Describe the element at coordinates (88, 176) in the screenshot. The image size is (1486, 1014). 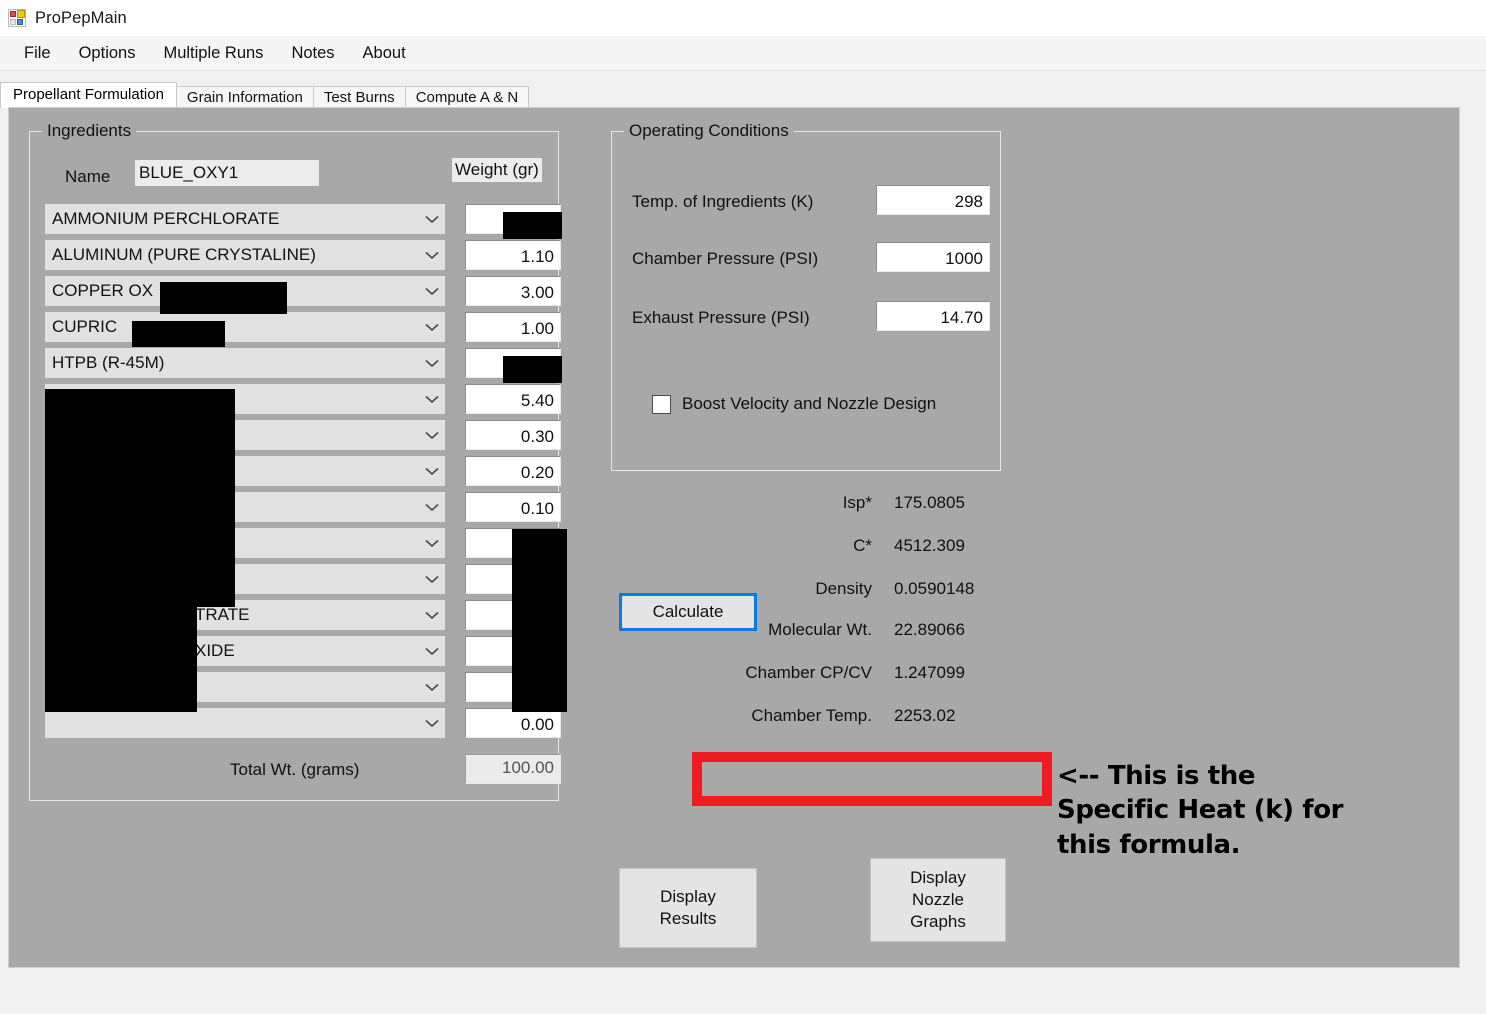
I see `formulation-name-label: Name` at that location.